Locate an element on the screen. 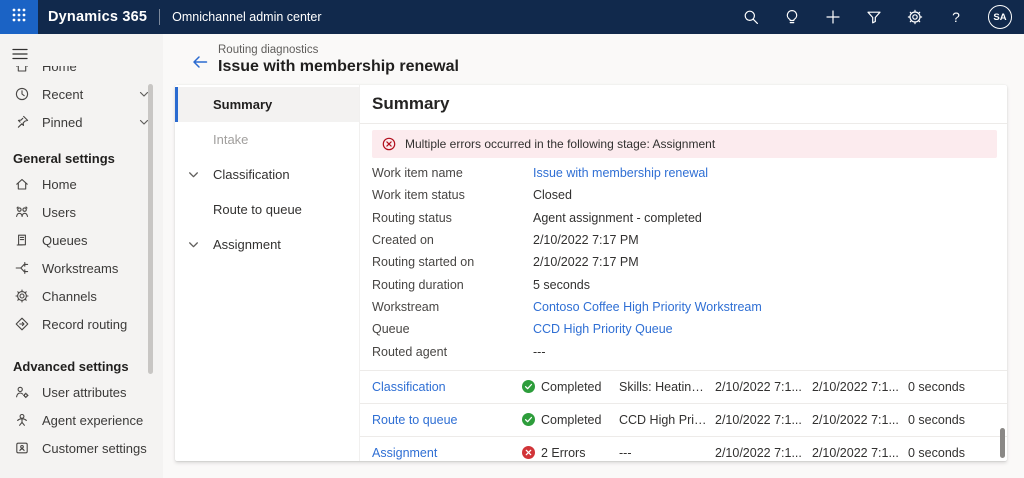  stage-nav-item-route-to-queue: Route to queue is located at coordinates (267, 209).